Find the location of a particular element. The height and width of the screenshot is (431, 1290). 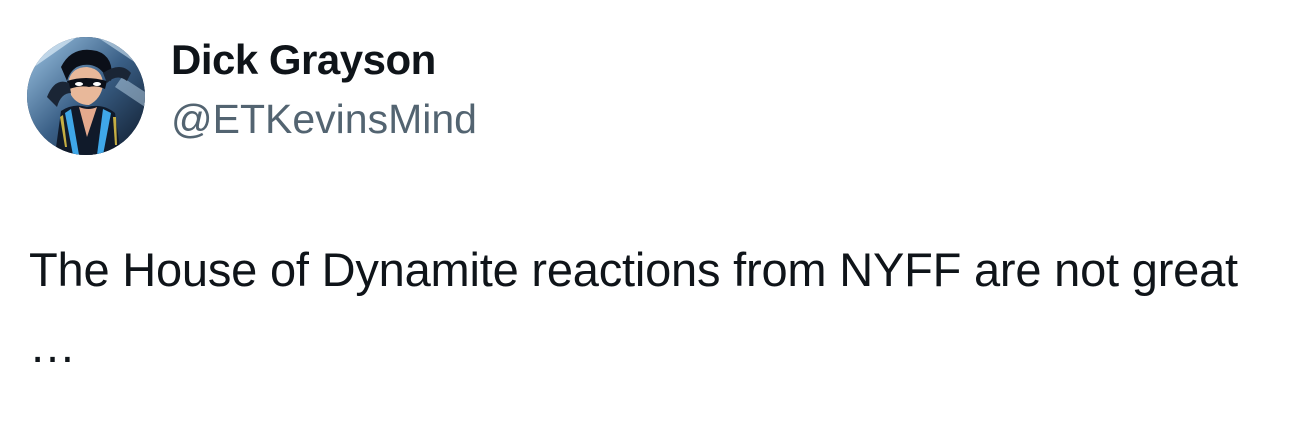

author-handle: @ETKevinsMind is located at coordinates (324, 119).